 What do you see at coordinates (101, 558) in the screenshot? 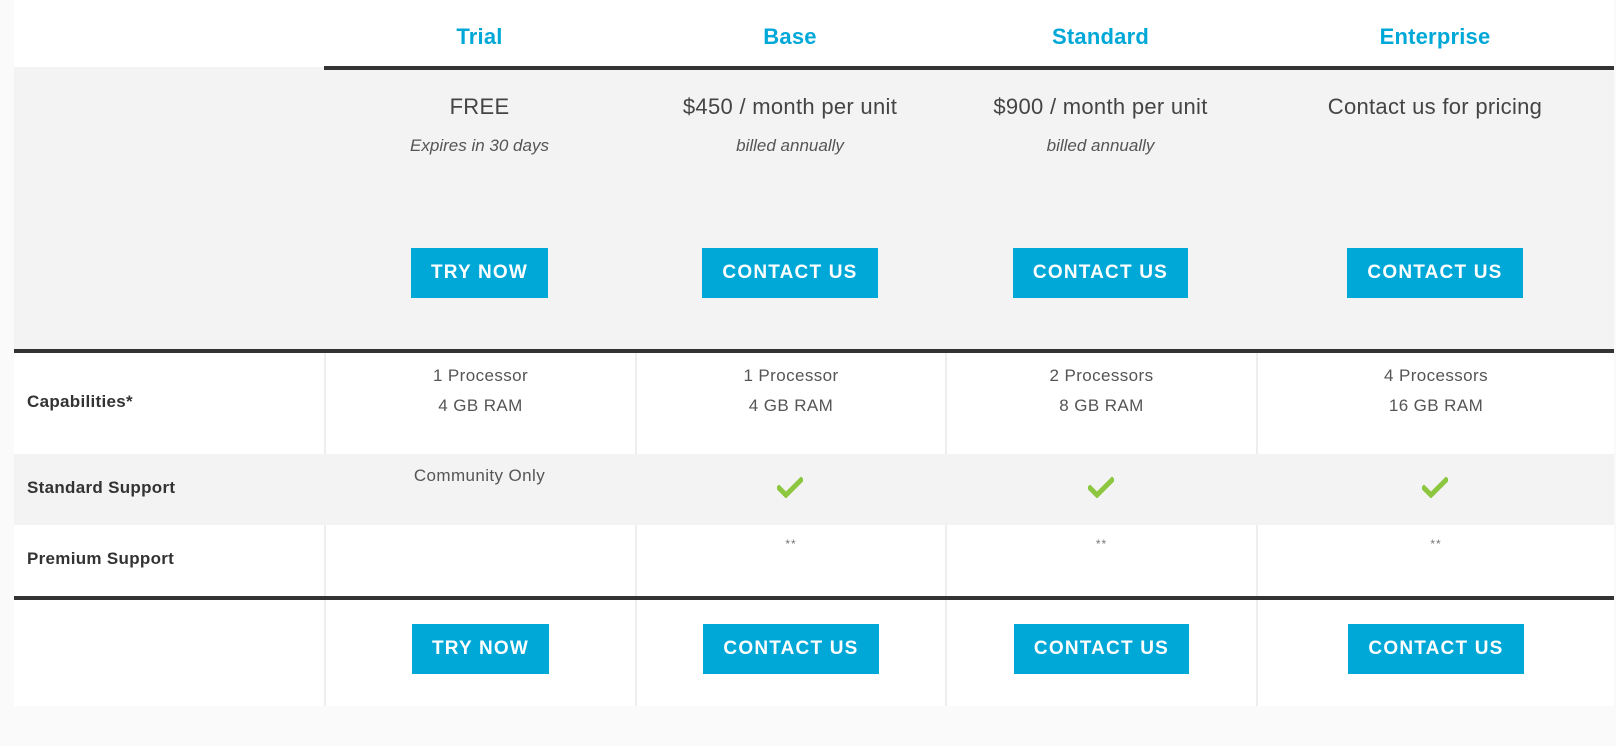
I see `premium-support-label: Premium Support` at bounding box center [101, 558].